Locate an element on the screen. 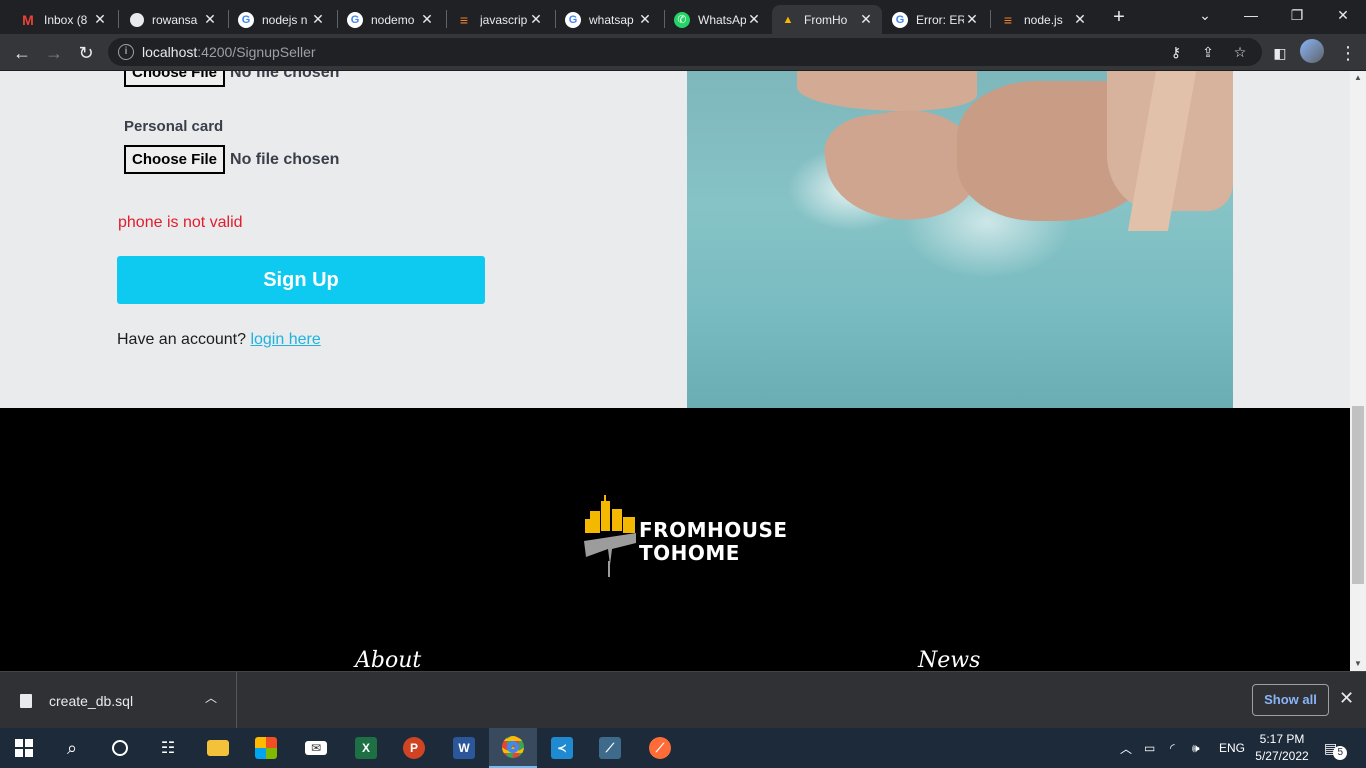 This screenshot has width=1366, height=768. tab-title: whatsap is located at coordinates (611, 19).